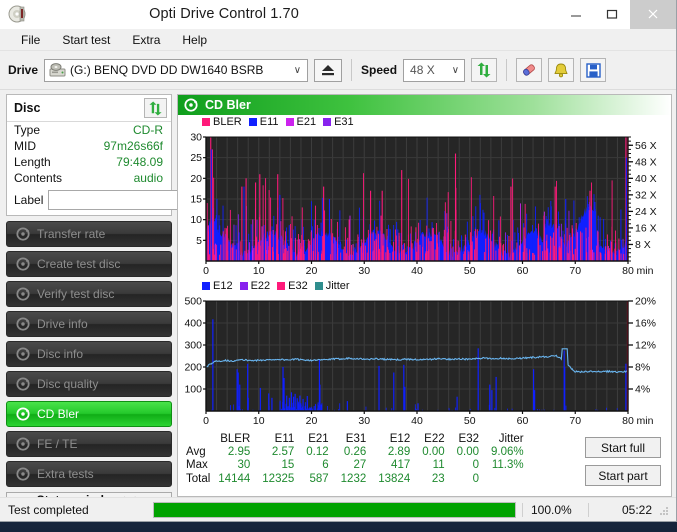 This screenshot has height=532, width=677. I want to click on disc-refresh-button, so click(155, 108).